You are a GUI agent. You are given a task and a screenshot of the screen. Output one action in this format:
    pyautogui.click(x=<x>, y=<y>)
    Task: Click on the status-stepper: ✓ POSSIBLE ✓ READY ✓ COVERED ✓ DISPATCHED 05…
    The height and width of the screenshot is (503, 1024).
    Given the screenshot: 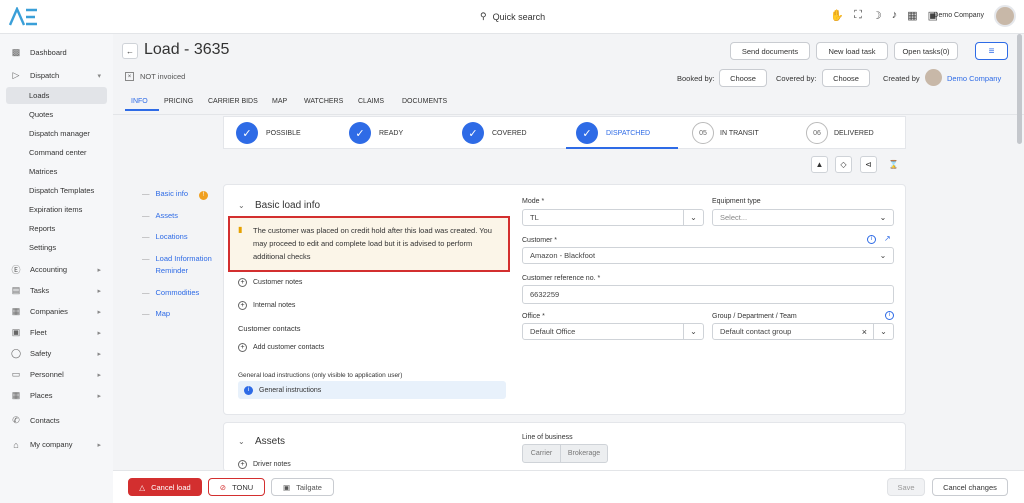 What is the action you would take?
    pyautogui.click(x=564, y=132)
    